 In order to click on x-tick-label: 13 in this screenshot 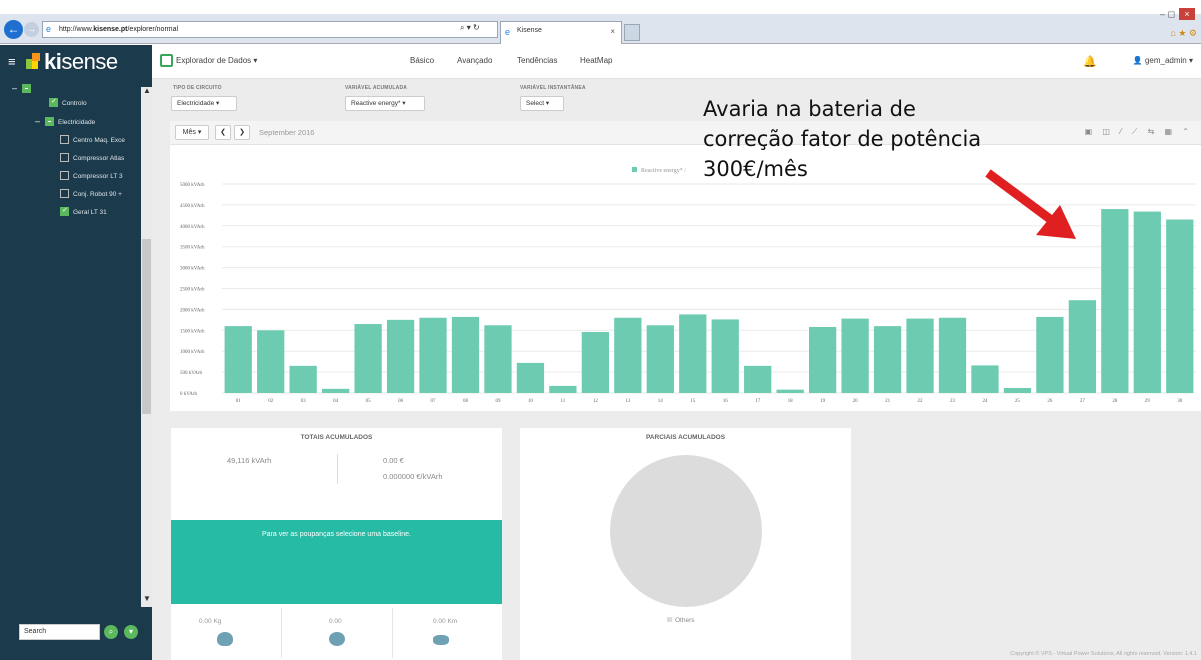, I will do `click(628, 401)`.